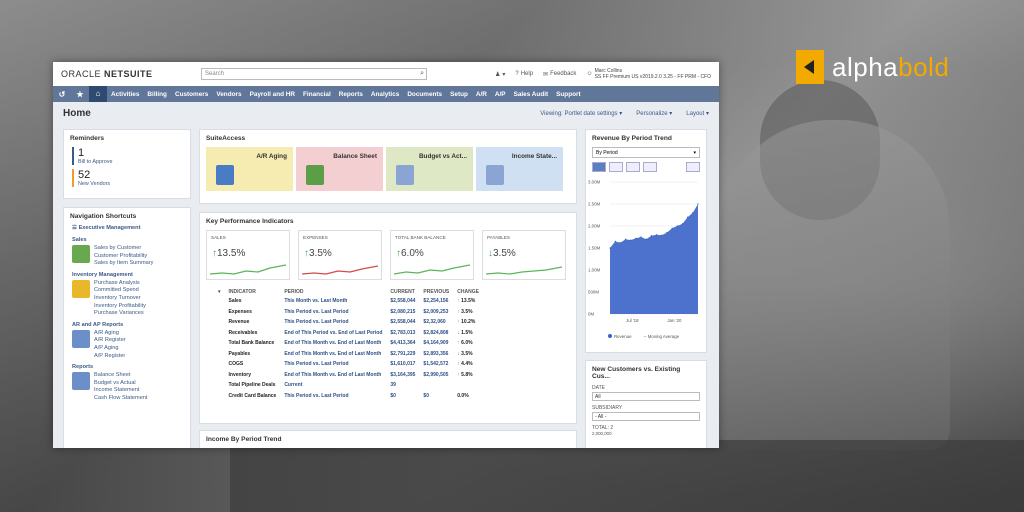 This screenshot has width=1024, height=512. I want to click on nav-financial: Financial, so click(317, 94).